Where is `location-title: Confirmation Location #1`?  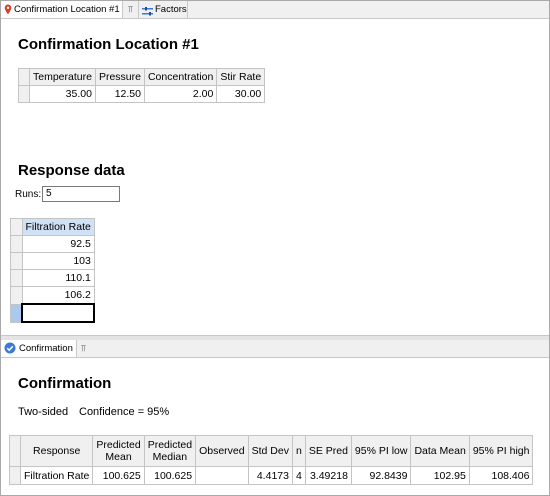
location-title: Confirmation Location #1 is located at coordinates (108, 44).